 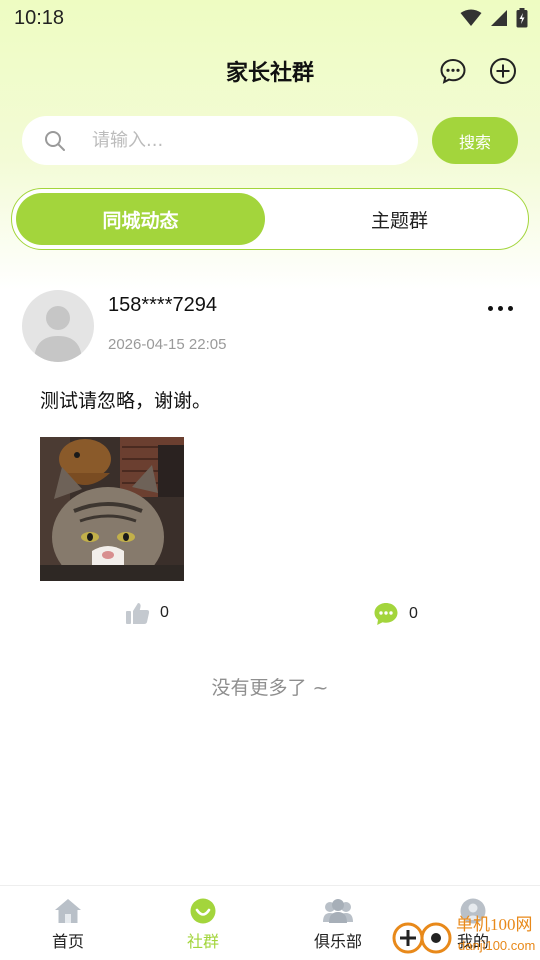 What do you see at coordinates (55, 140) in the screenshot?
I see `search-icon` at bounding box center [55, 140].